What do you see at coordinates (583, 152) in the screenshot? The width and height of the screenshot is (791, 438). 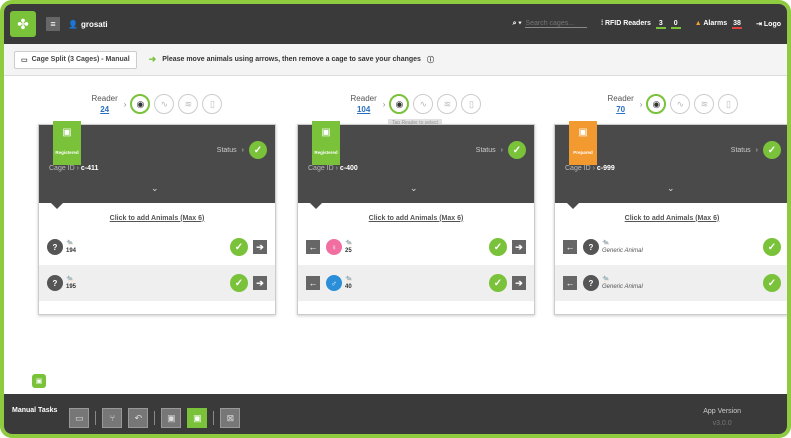 I see `badge-label: Prepared` at bounding box center [583, 152].